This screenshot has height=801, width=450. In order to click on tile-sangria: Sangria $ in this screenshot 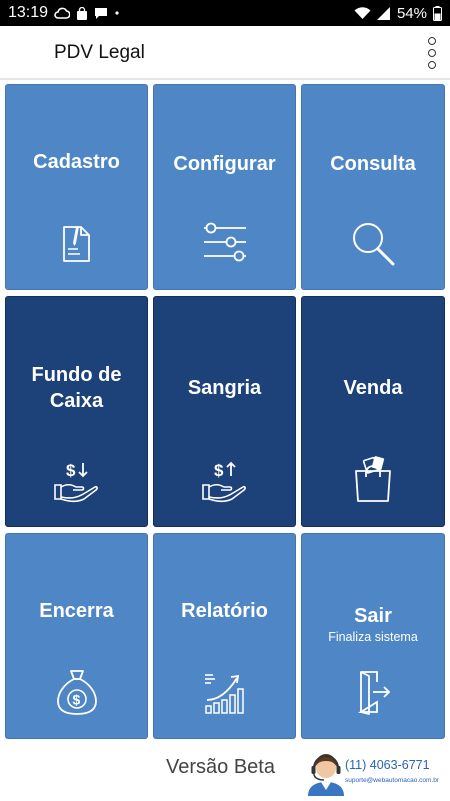, I will do `click(224, 411)`.